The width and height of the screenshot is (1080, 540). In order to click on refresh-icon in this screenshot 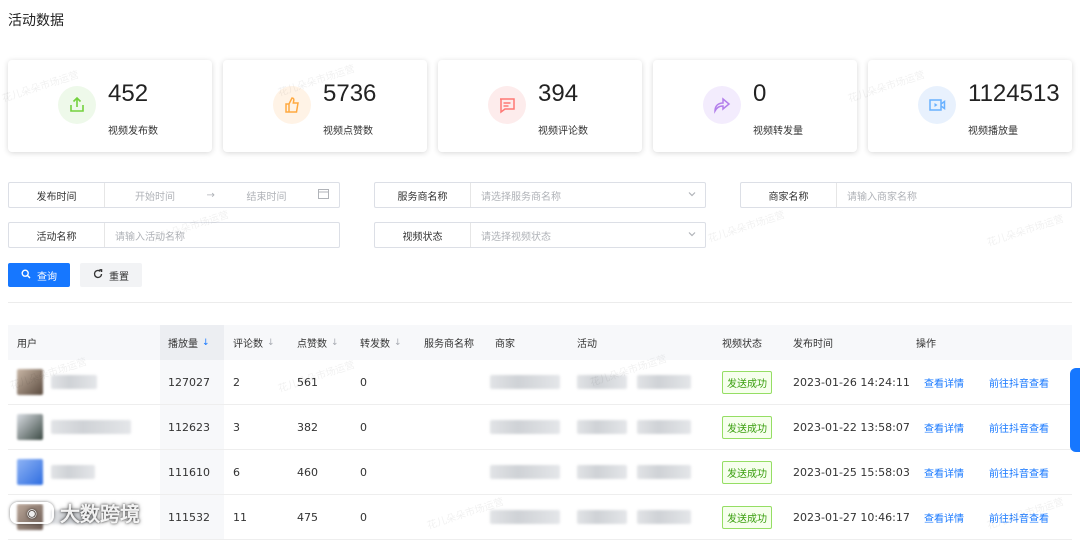, I will do `click(98, 275)`.